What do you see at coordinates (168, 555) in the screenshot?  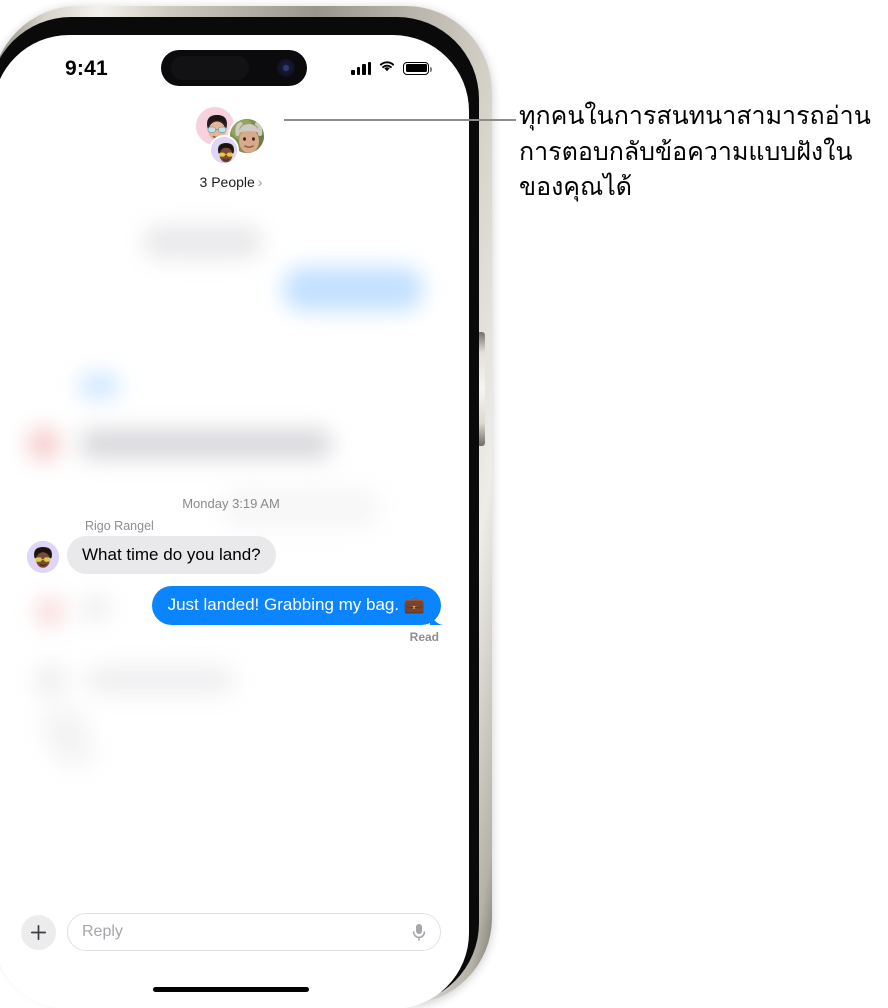 I see `incoming-message-bubble: What time do you land?` at bounding box center [168, 555].